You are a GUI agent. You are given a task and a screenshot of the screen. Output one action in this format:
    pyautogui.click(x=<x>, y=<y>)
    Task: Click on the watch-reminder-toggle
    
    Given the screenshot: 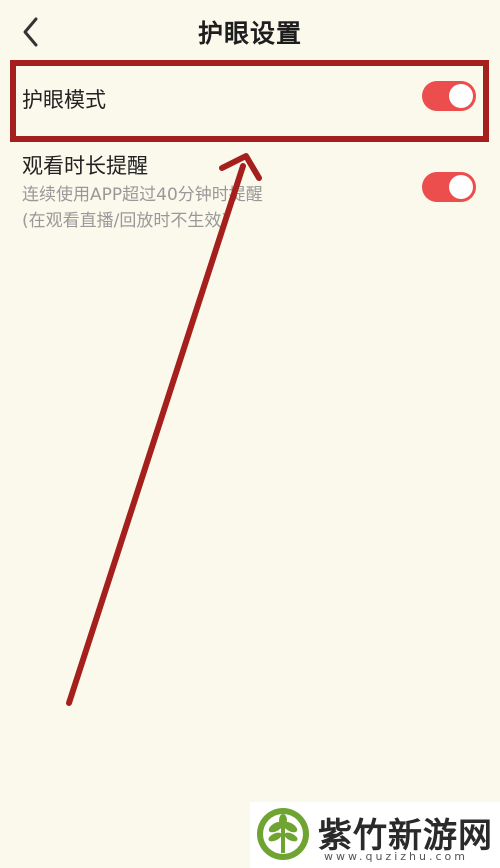 What is the action you would take?
    pyautogui.click(x=449, y=187)
    